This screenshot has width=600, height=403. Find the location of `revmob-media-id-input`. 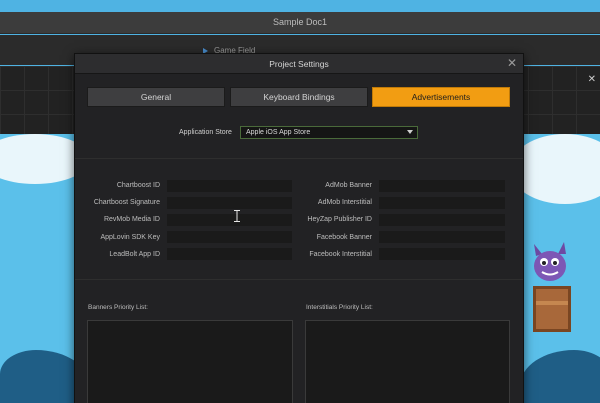

revmob-media-id-input is located at coordinates (229, 220).